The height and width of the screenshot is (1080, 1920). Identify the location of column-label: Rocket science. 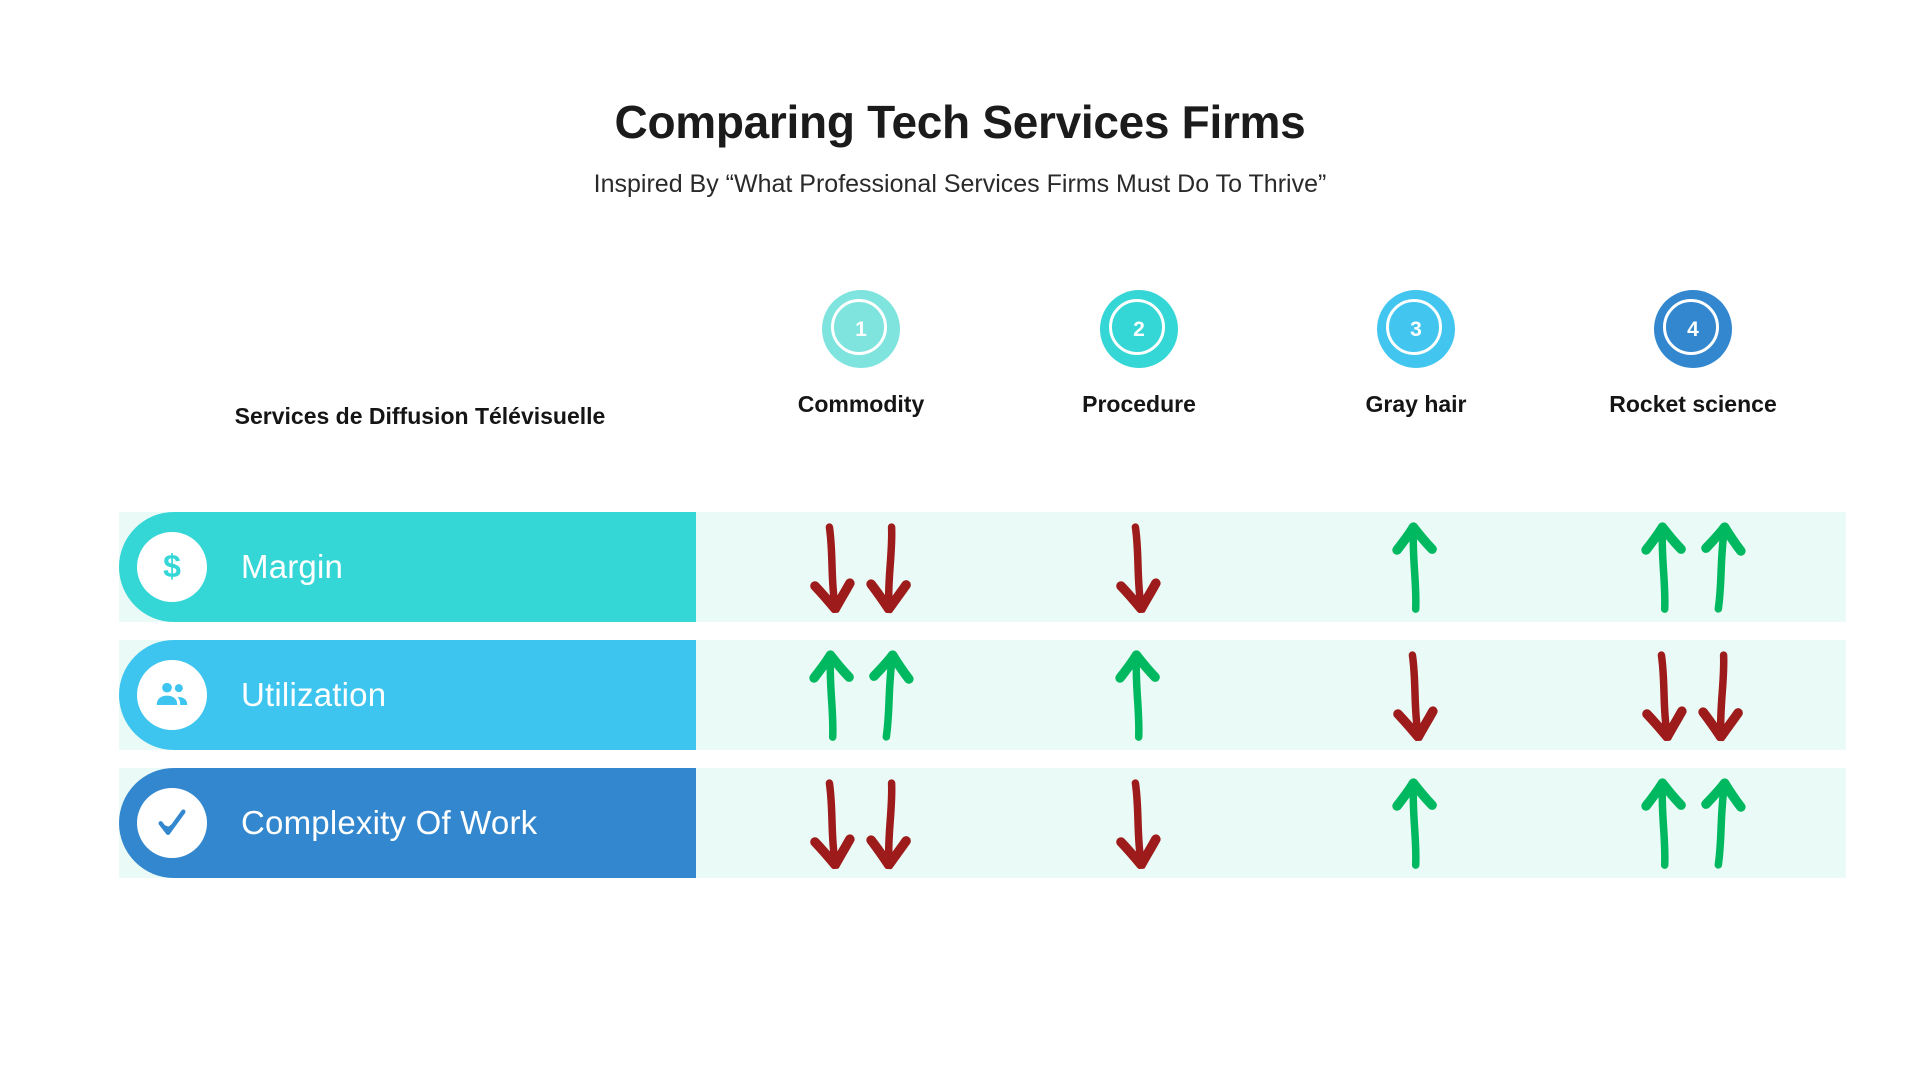
(1693, 404).